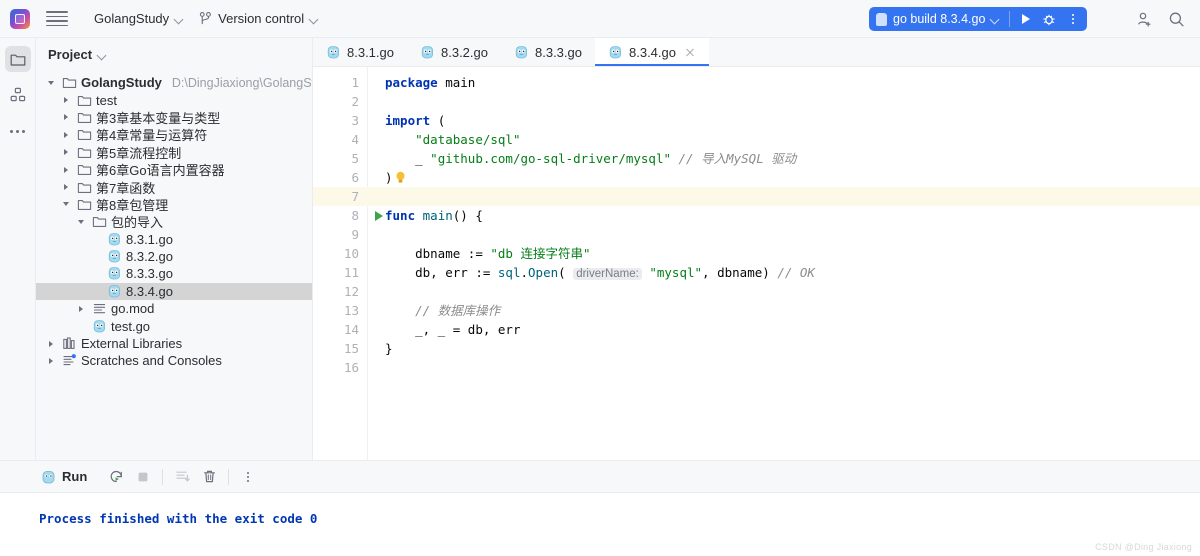  Describe the element at coordinates (174, 343) in the screenshot. I see `tree-node: External Libraries` at that location.